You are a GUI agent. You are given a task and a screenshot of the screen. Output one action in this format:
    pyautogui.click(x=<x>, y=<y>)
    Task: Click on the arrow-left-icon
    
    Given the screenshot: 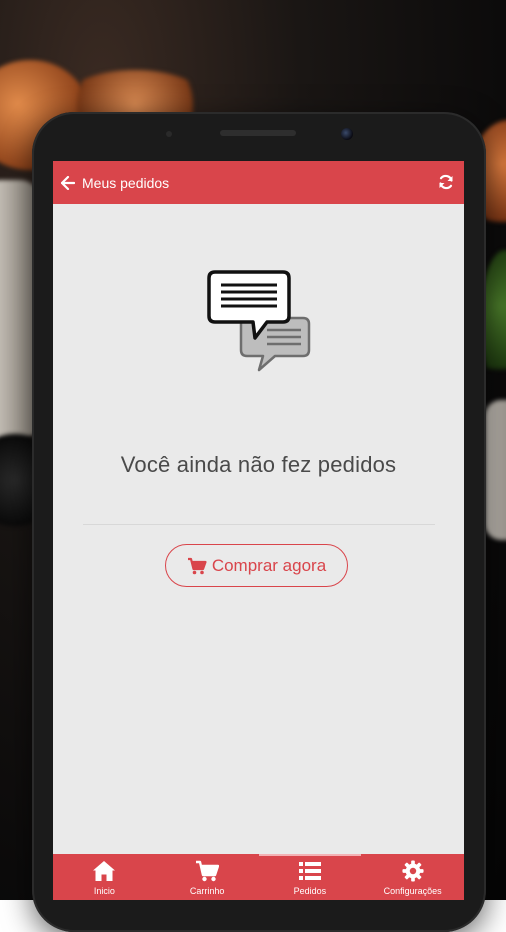 What is the action you would take?
    pyautogui.click(x=68, y=183)
    